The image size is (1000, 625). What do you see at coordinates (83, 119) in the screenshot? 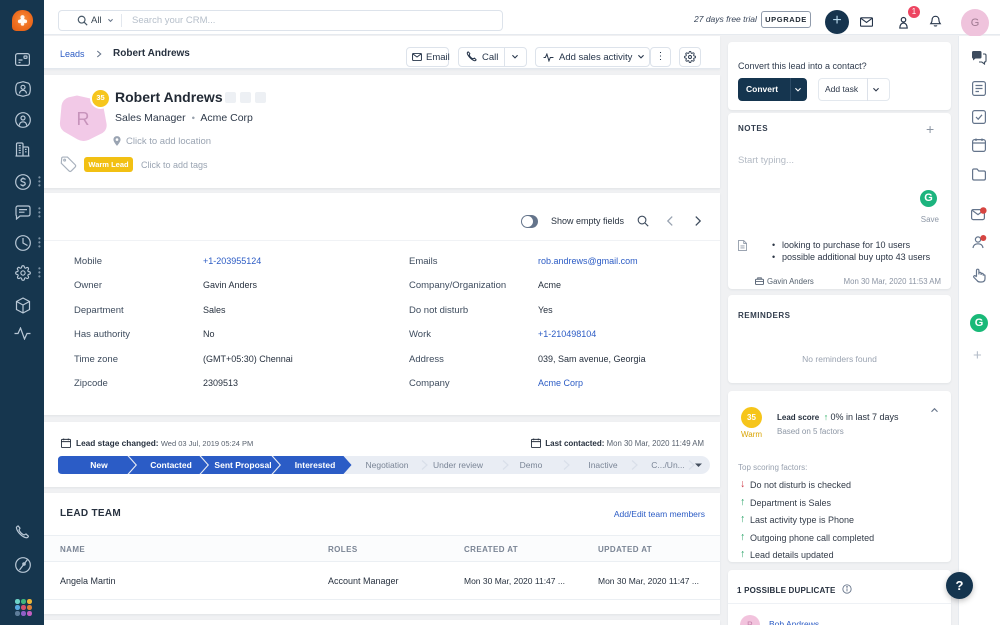
I see `svg-text: R` at bounding box center [83, 119].